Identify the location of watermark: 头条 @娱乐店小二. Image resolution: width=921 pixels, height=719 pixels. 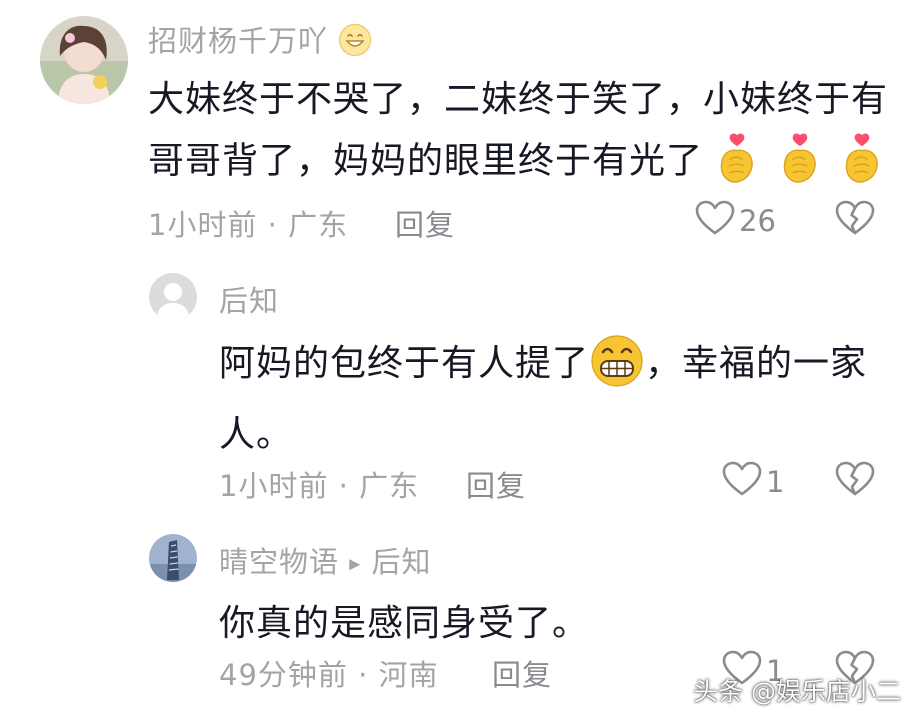
(797, 691).